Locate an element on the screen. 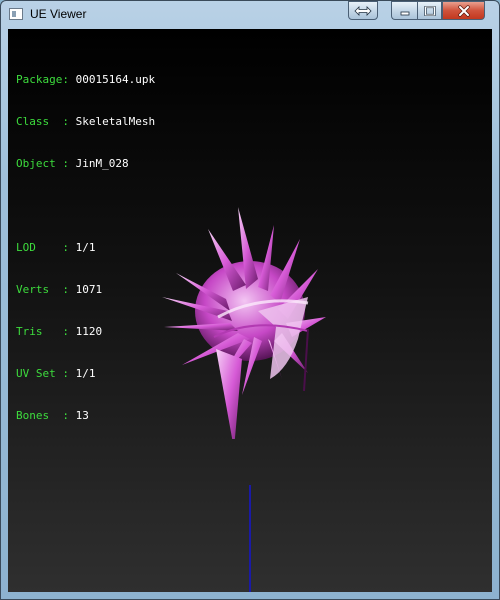 Image resolution: width=500 pixels, height=600 pixels. info-value: 1120 is located at coordinates (89, 331).